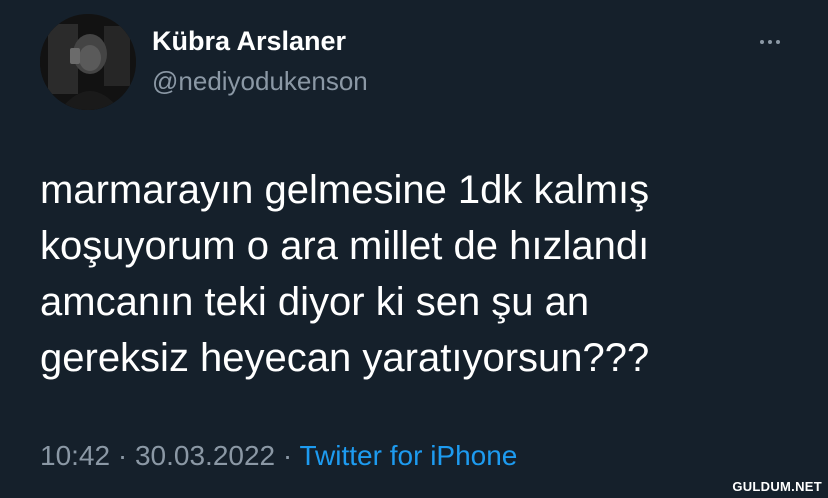 The width and height of the screenshot is (828, 498). I want to click on tweet-line: koşuyorum o ara millet de hızlandı, so click(345, 246).